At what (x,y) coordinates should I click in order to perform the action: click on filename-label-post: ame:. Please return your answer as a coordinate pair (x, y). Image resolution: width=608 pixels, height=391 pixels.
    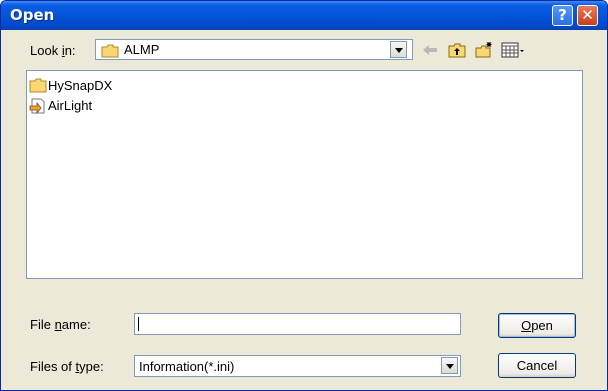
    Looking at the image, I should click on (76, 324).